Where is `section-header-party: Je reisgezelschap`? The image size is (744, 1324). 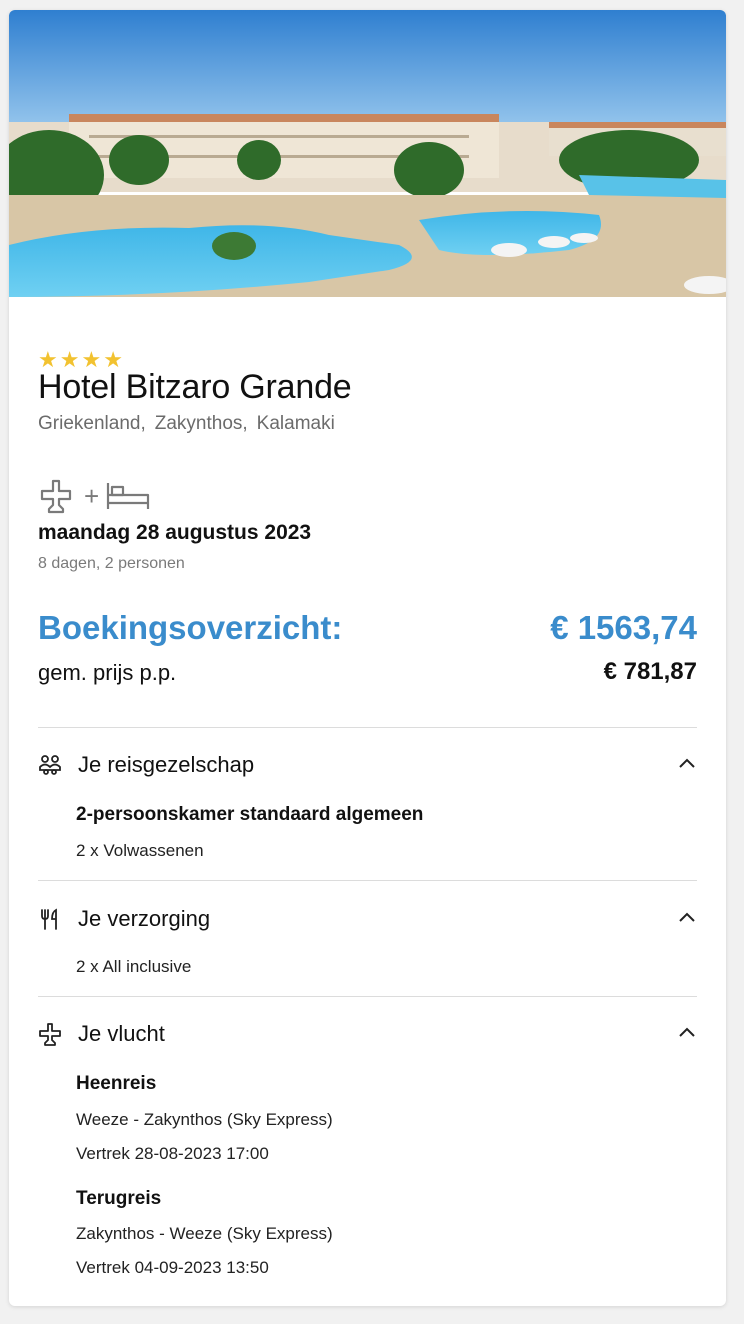 section-header-party: Je reisgezelschap is located at coordinates (367, 765).